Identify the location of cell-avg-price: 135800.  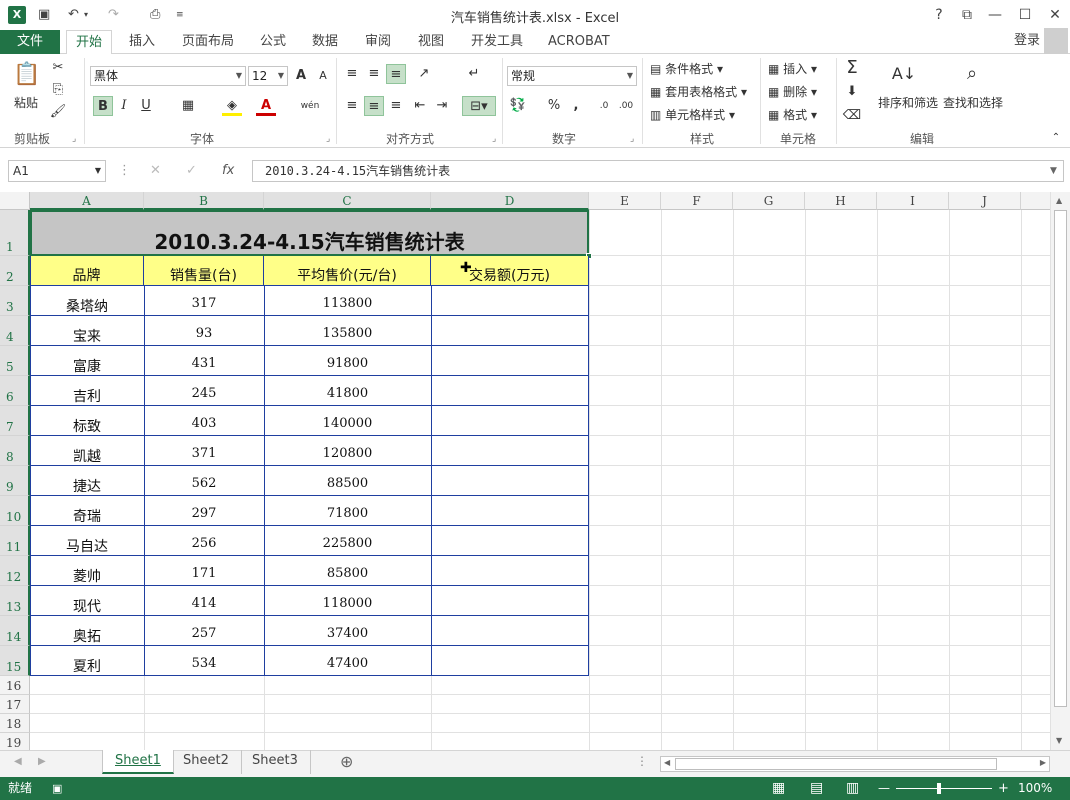
(347, 336).